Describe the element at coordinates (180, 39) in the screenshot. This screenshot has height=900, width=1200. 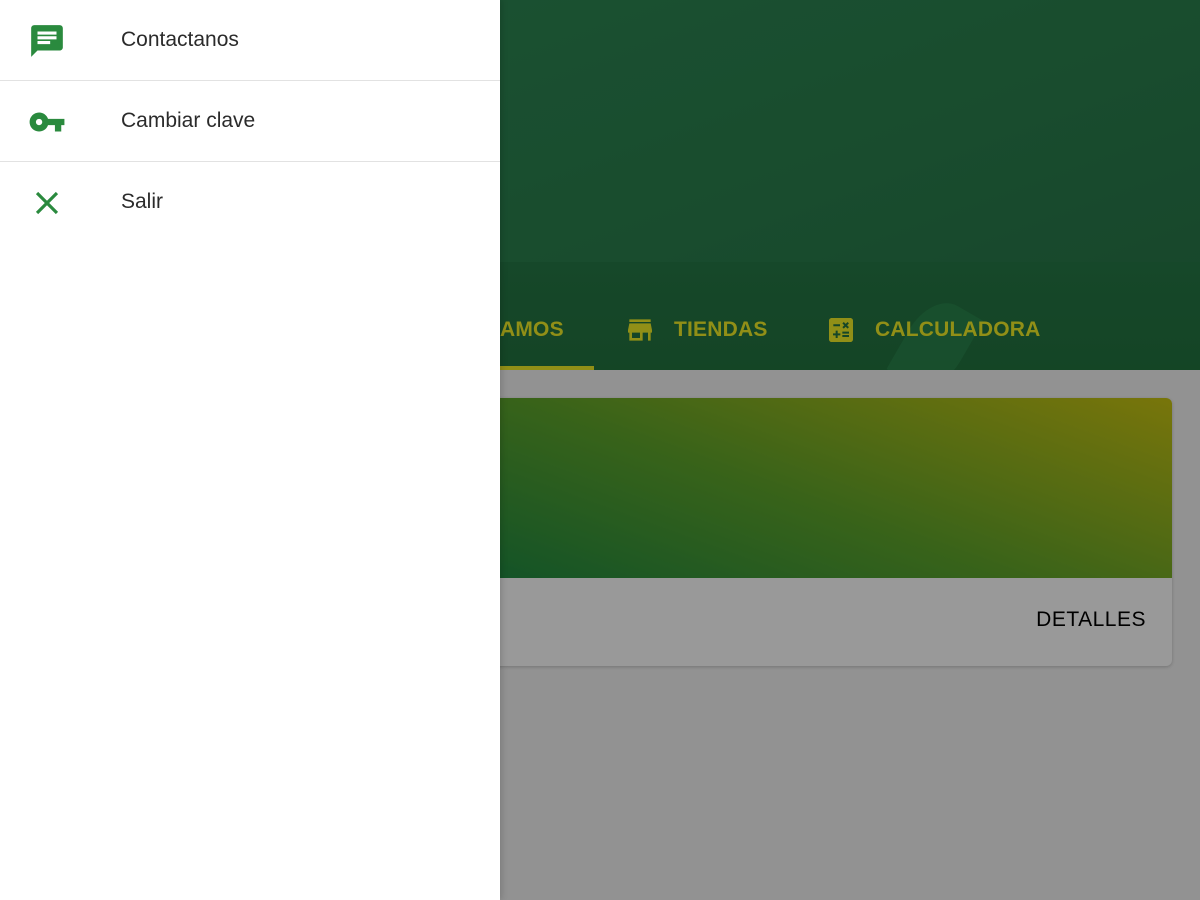
I see `drawer-item-label: Contactanos` at that location.